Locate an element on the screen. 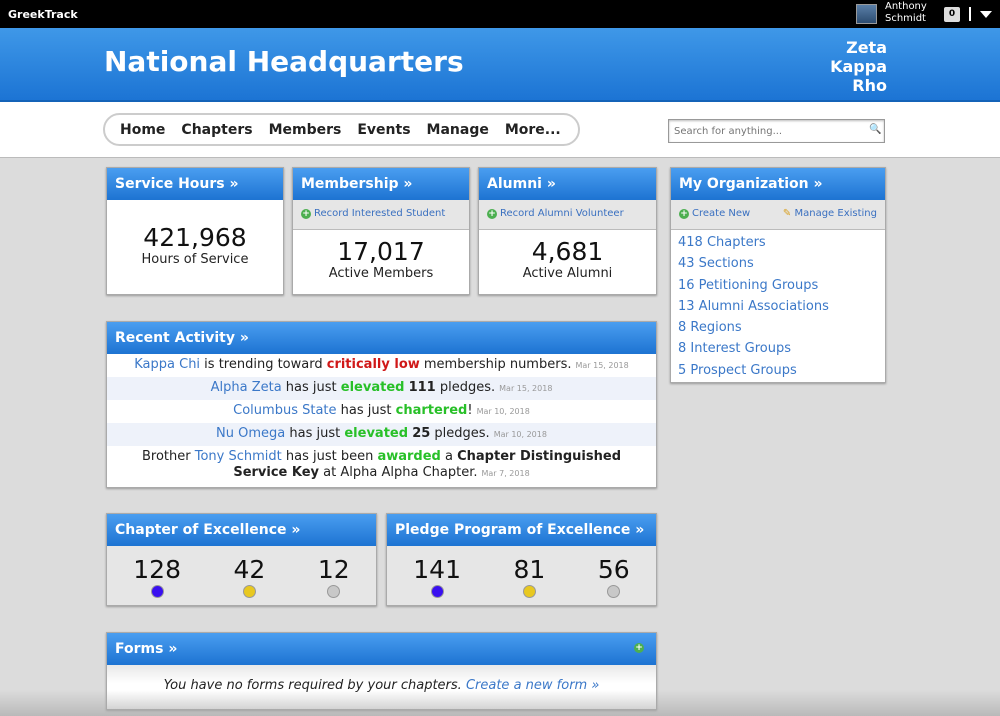  top-bar: GreekTrack Anthony Schmidt 0 is located at coordinates (500, 14).